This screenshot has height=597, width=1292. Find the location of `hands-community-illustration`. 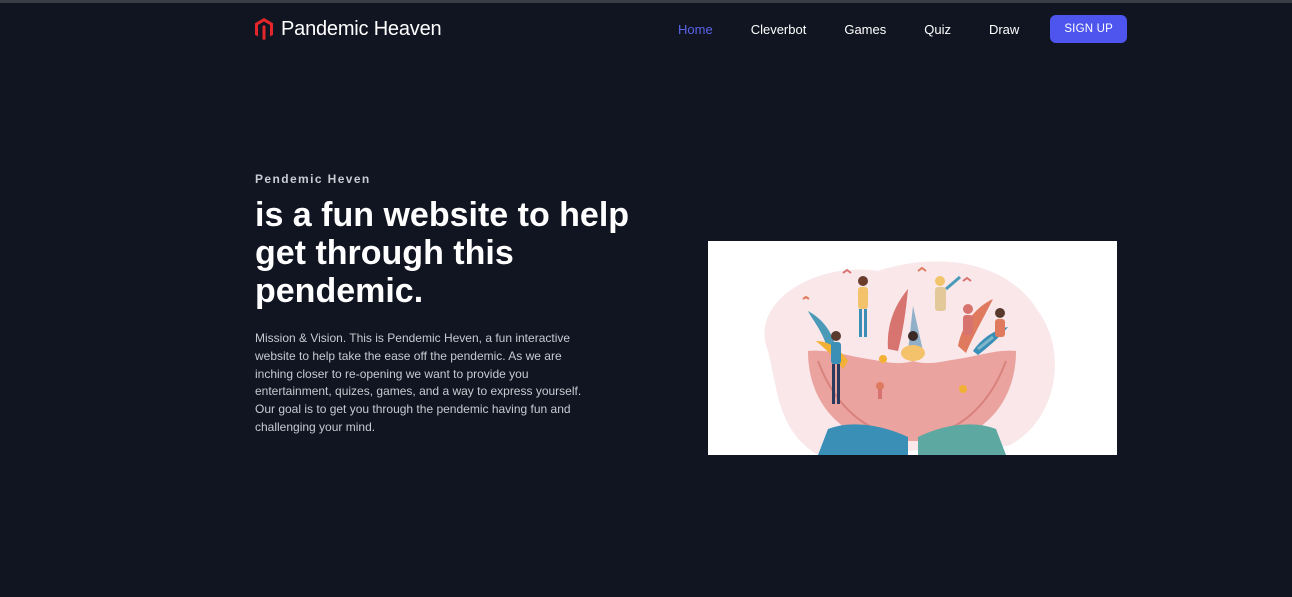

hands-community-illustration is located at coordinates (909, 358).